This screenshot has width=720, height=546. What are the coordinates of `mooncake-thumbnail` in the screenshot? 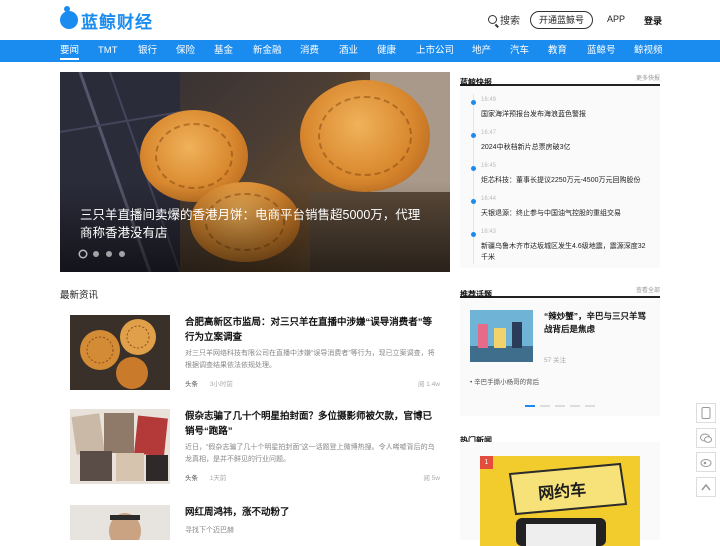 It's located at (120, 352).